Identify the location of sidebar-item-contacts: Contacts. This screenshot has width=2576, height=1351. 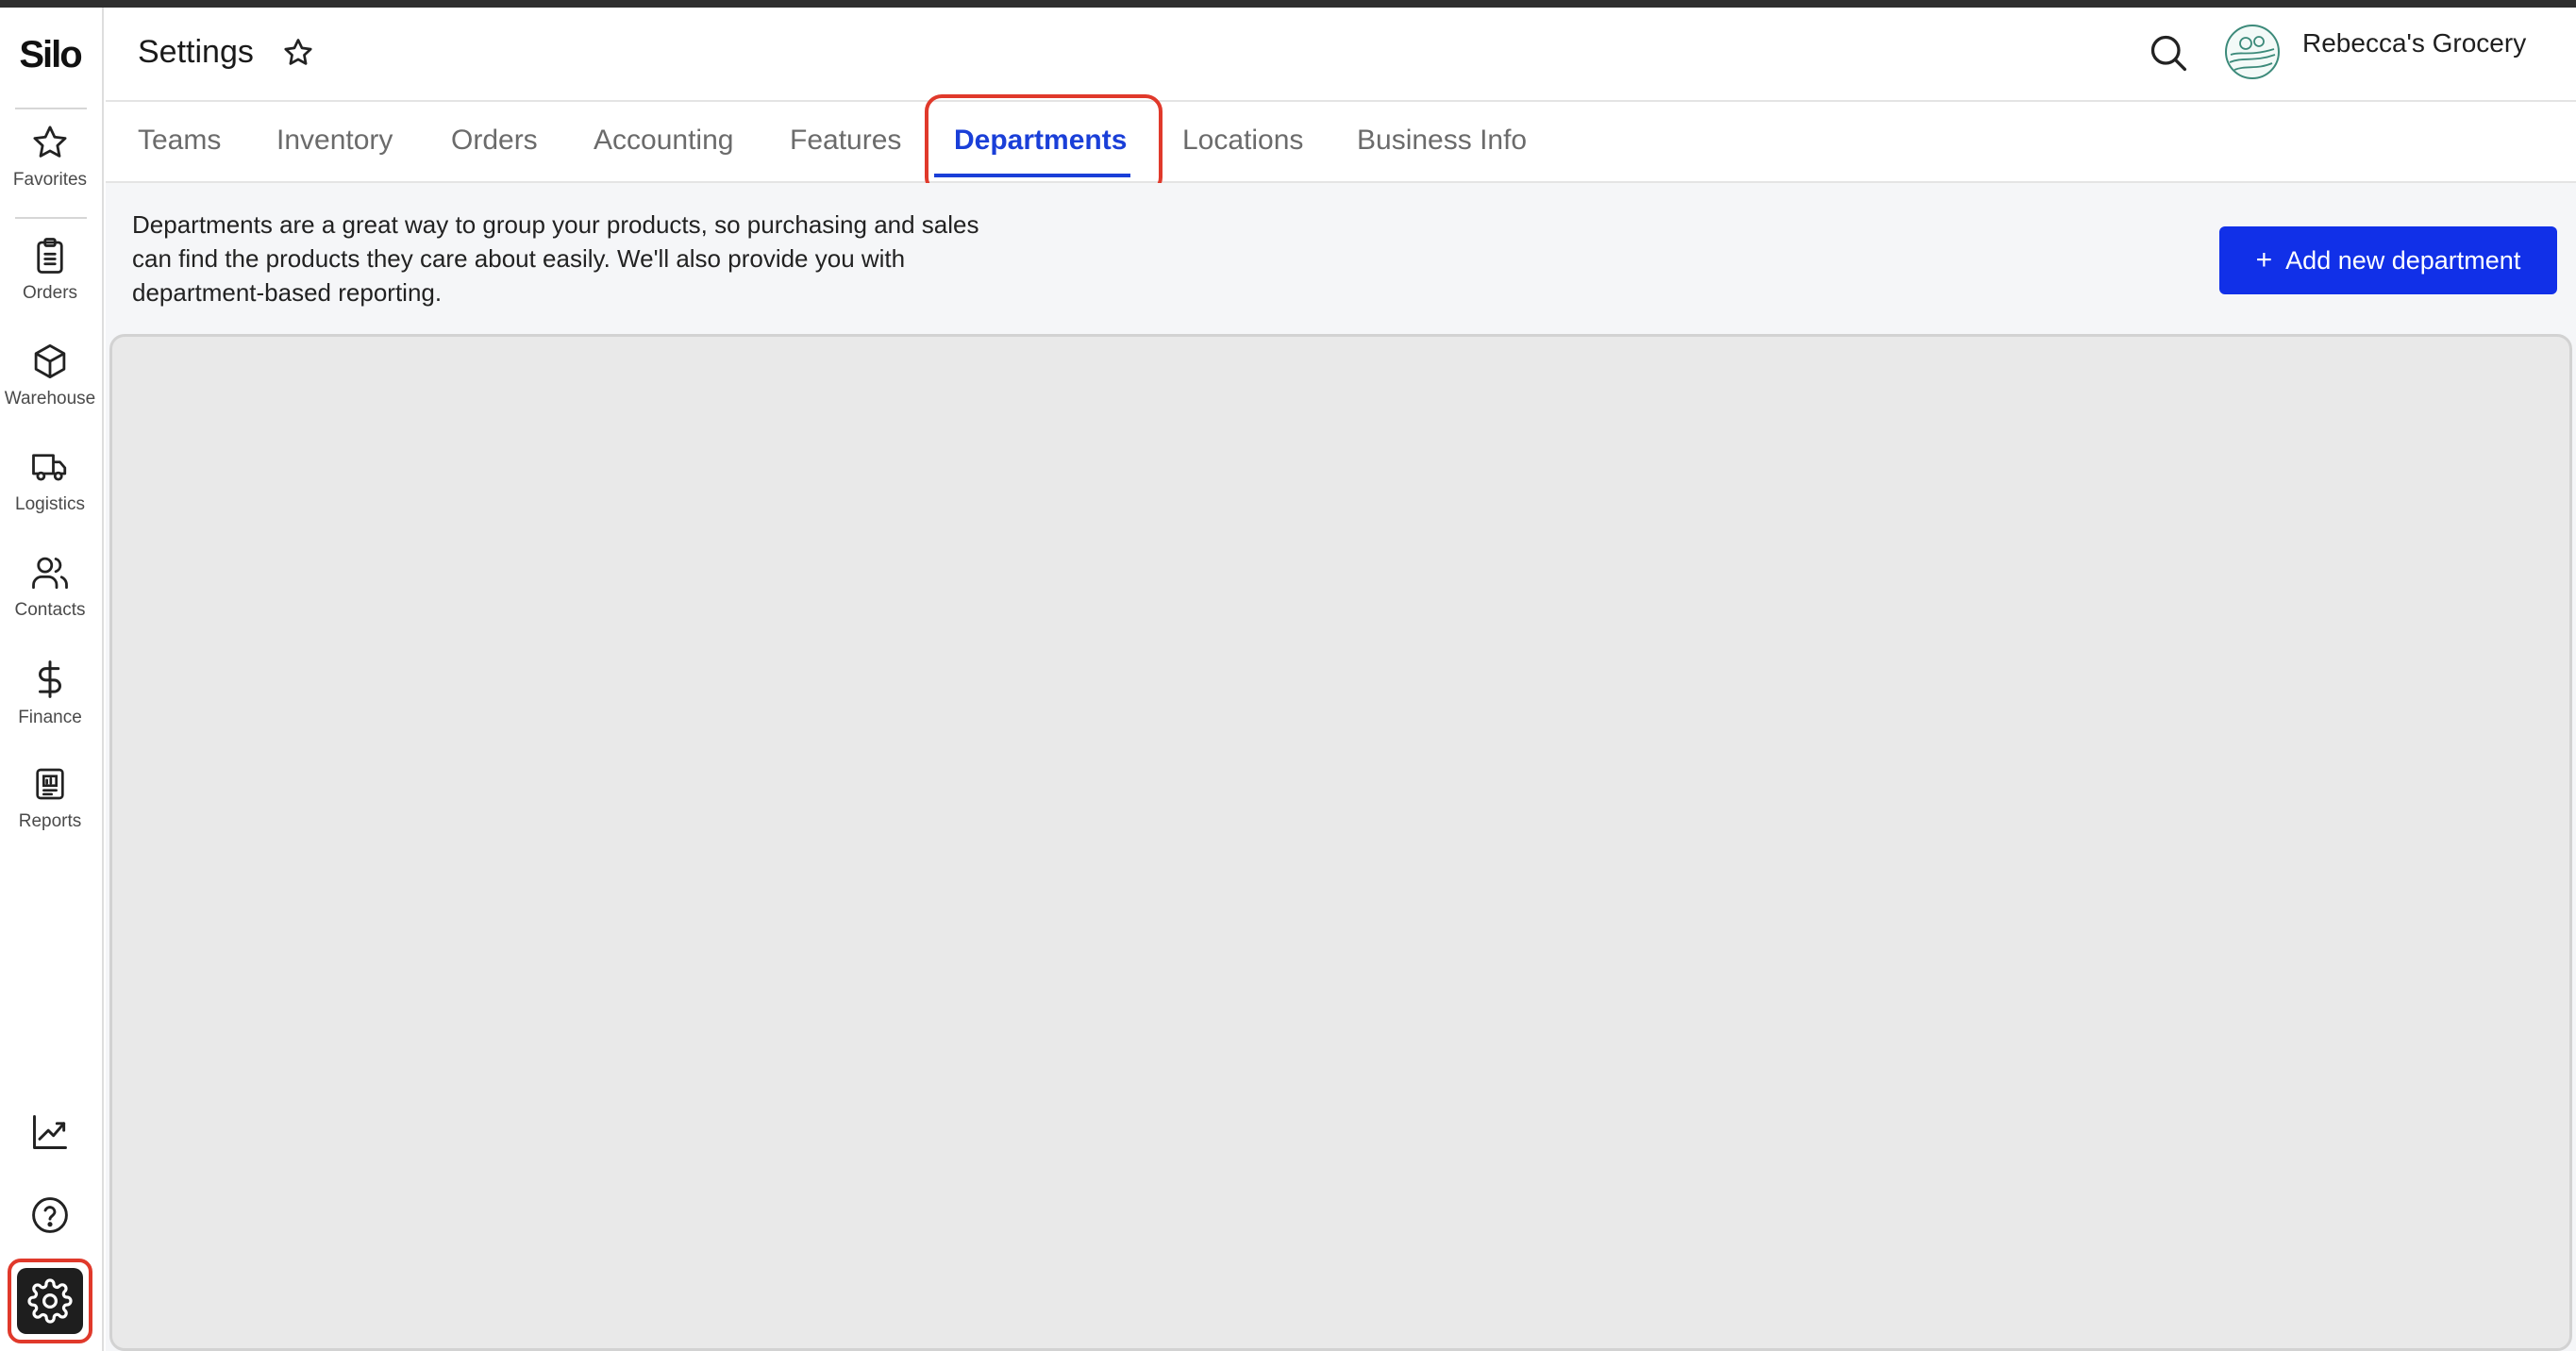
(50, 587).